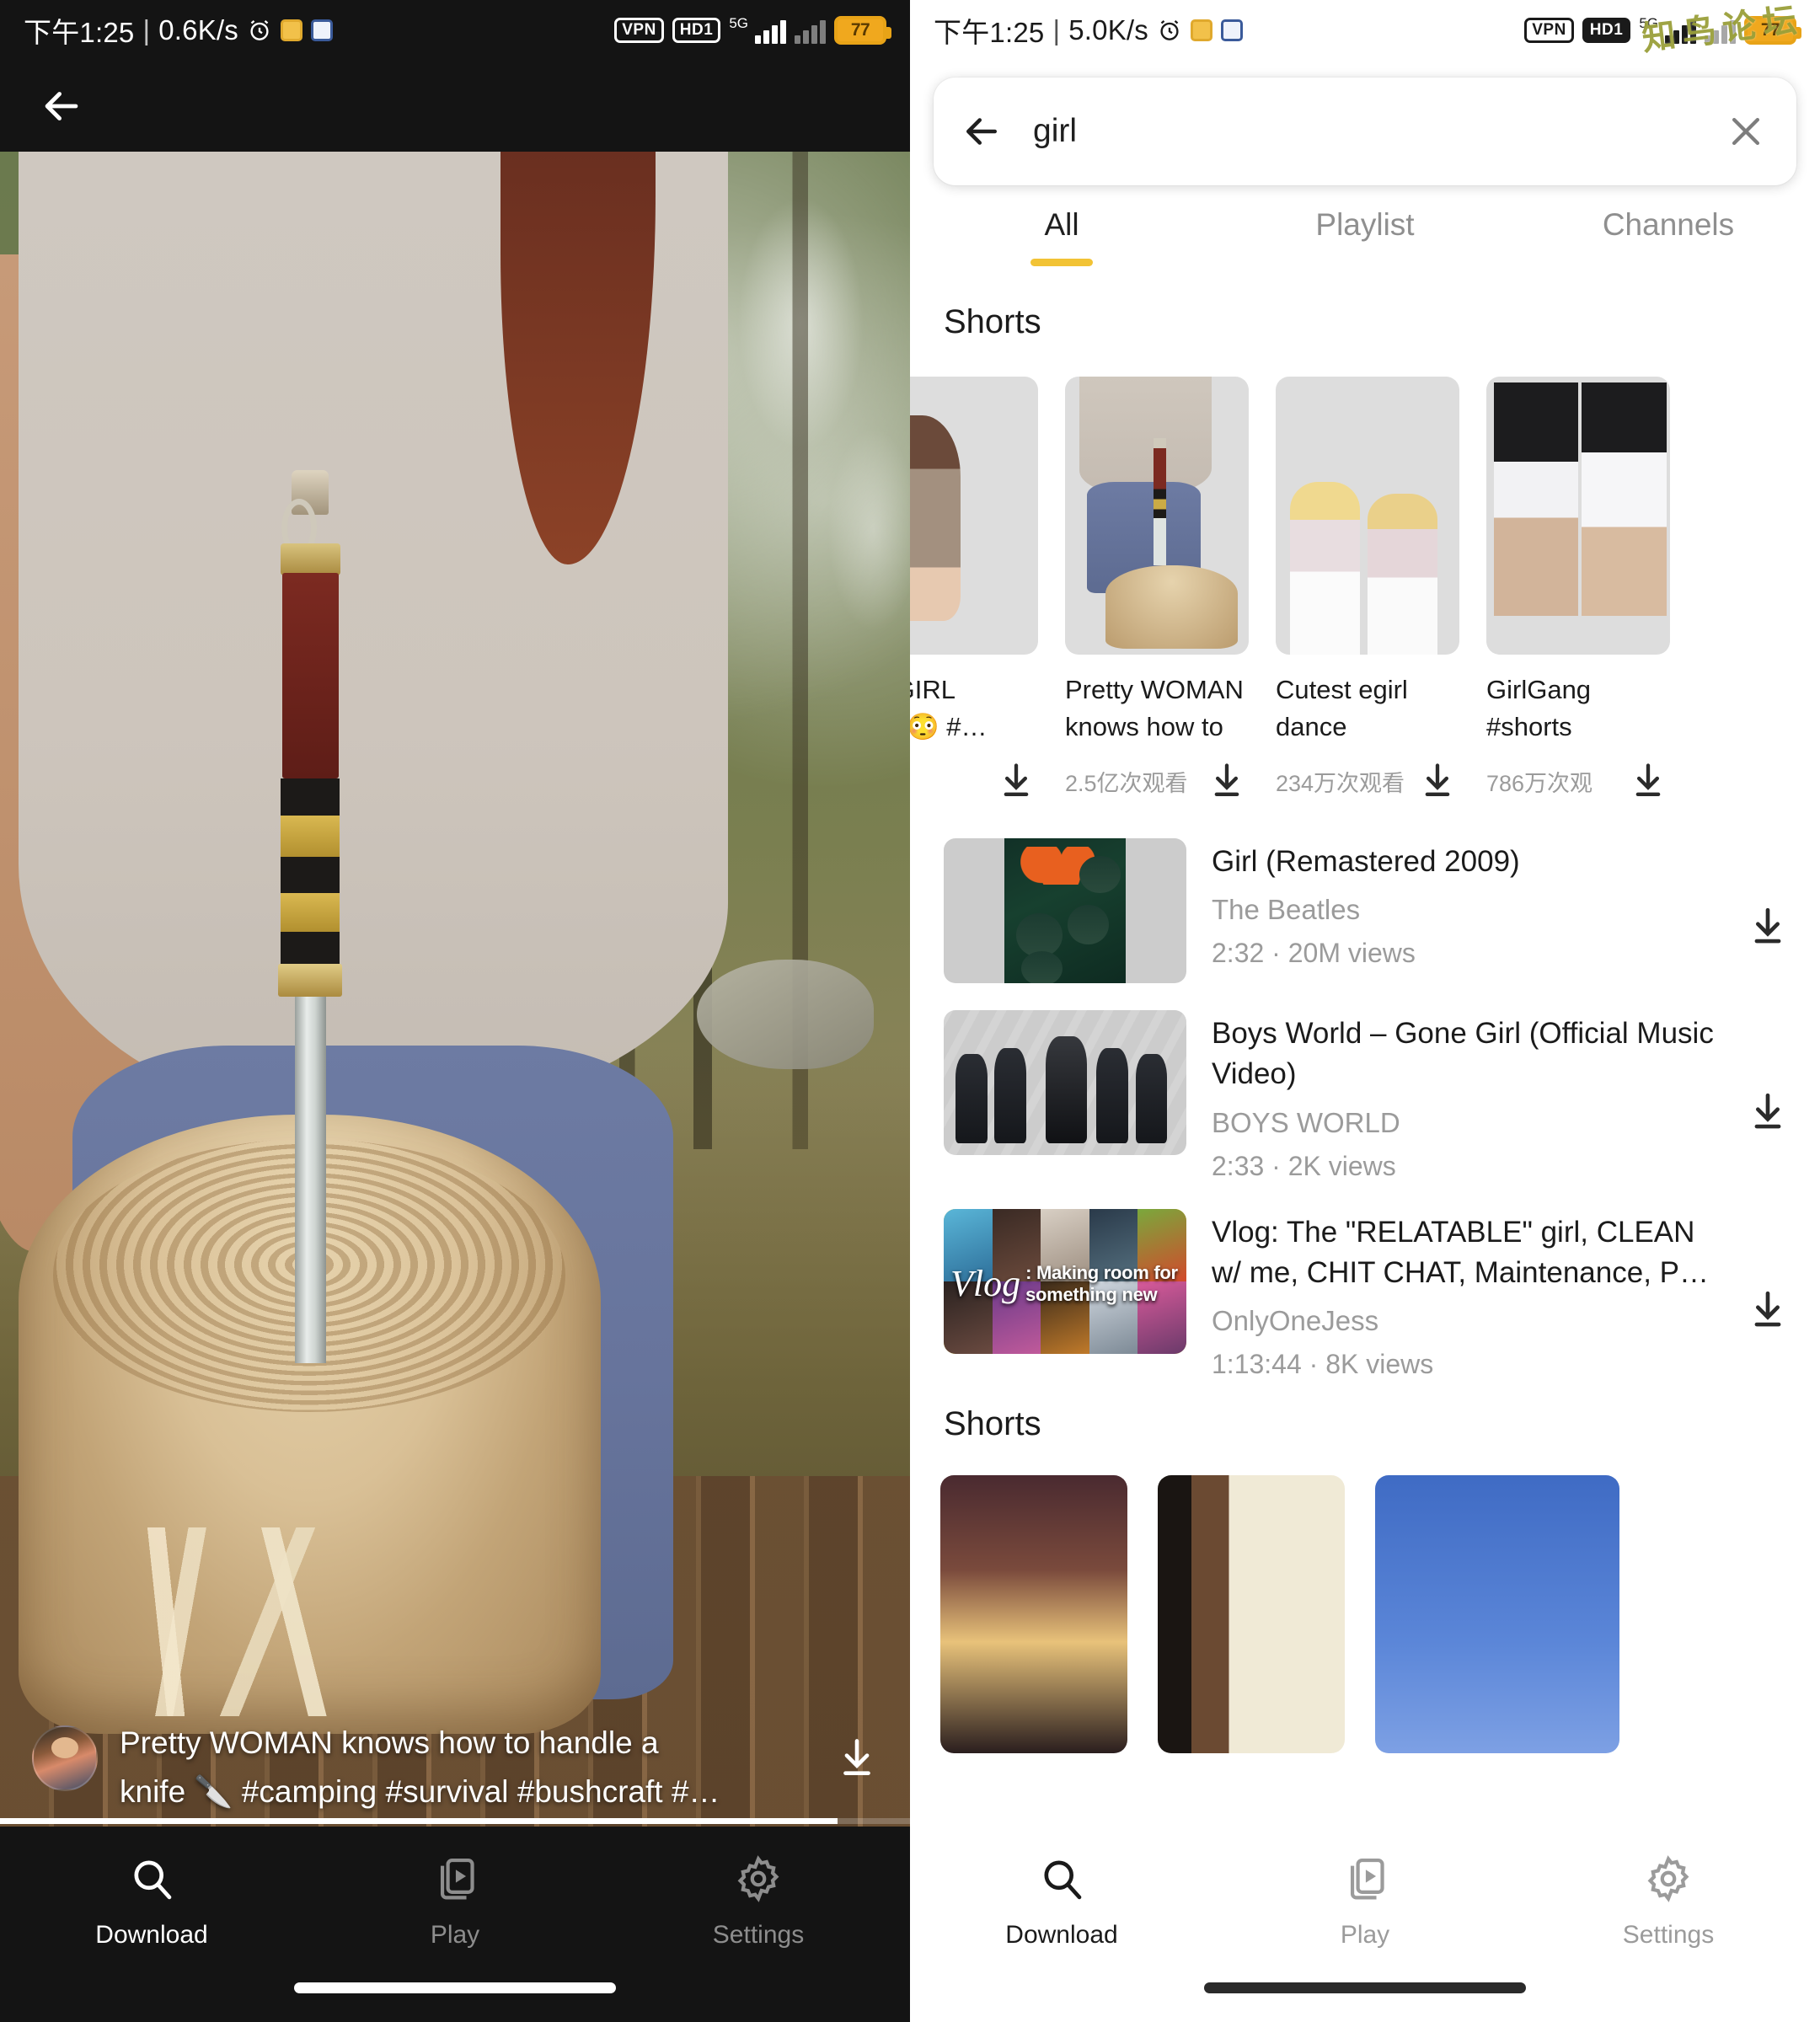 The height and width of the screenshot is (2022, 1820). I want to click on video-progress-bar, so click(455, 1821).